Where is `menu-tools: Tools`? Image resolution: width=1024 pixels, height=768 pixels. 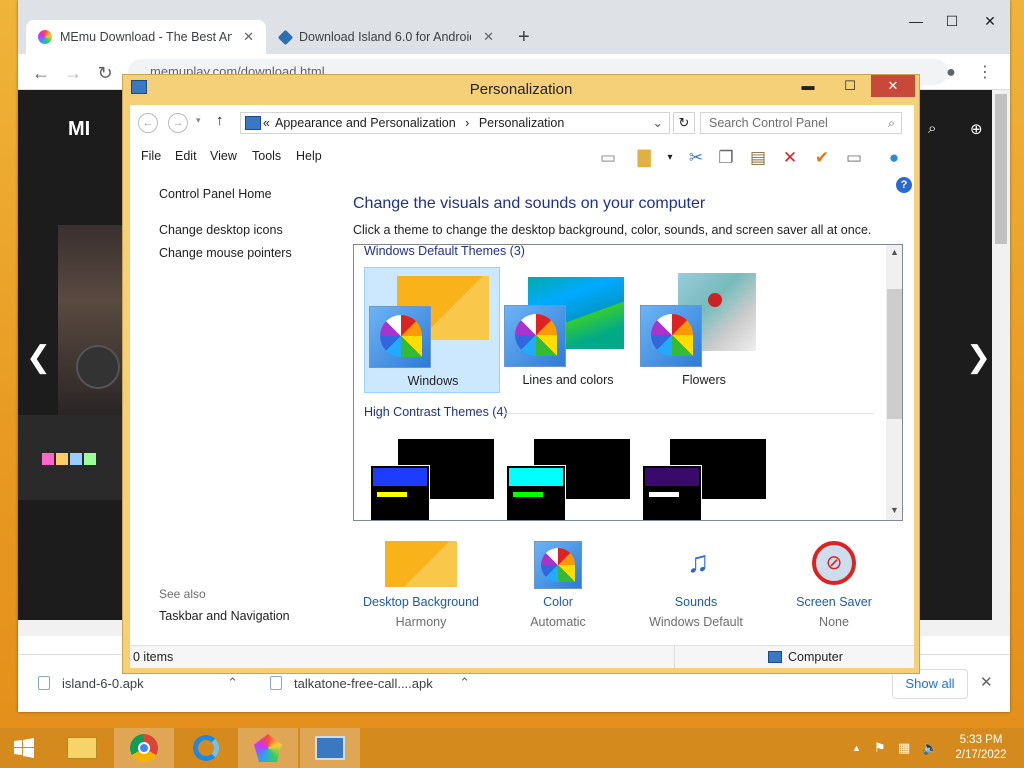
menu-tools: Tools is located at coordinates (266, 156).